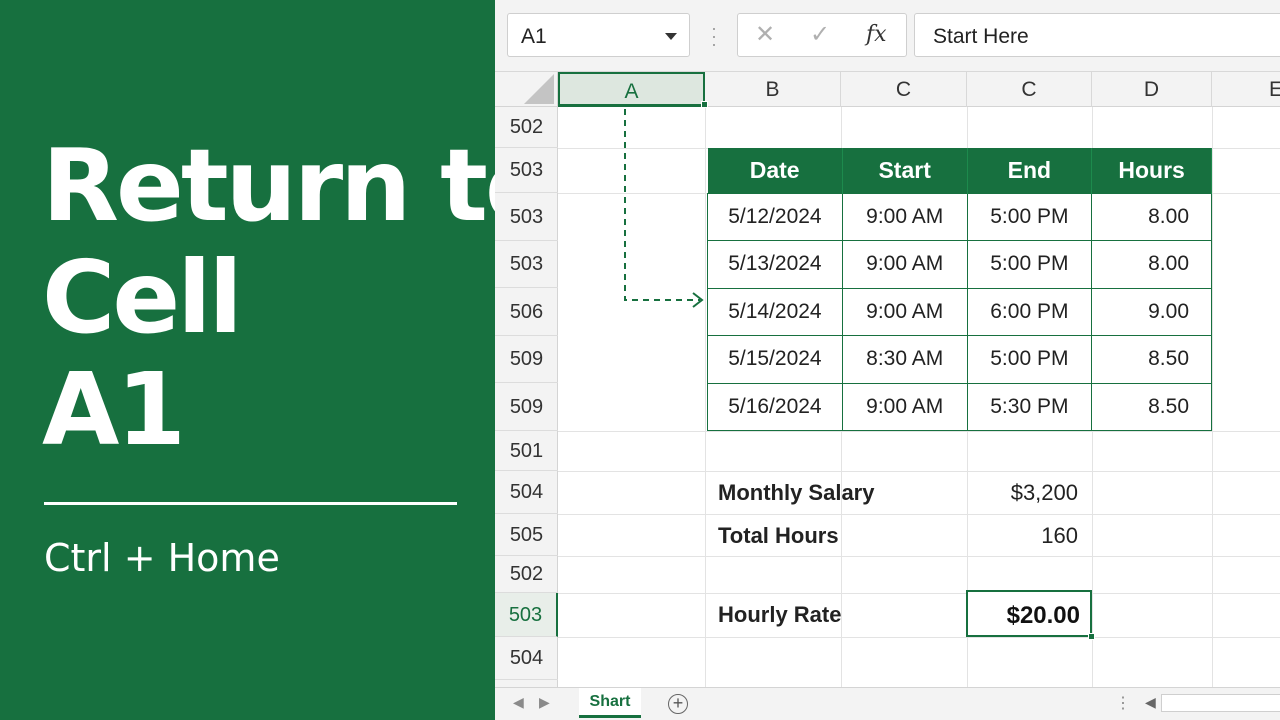  I want to click on hours-cell: 9.00, so click(1151, 311).